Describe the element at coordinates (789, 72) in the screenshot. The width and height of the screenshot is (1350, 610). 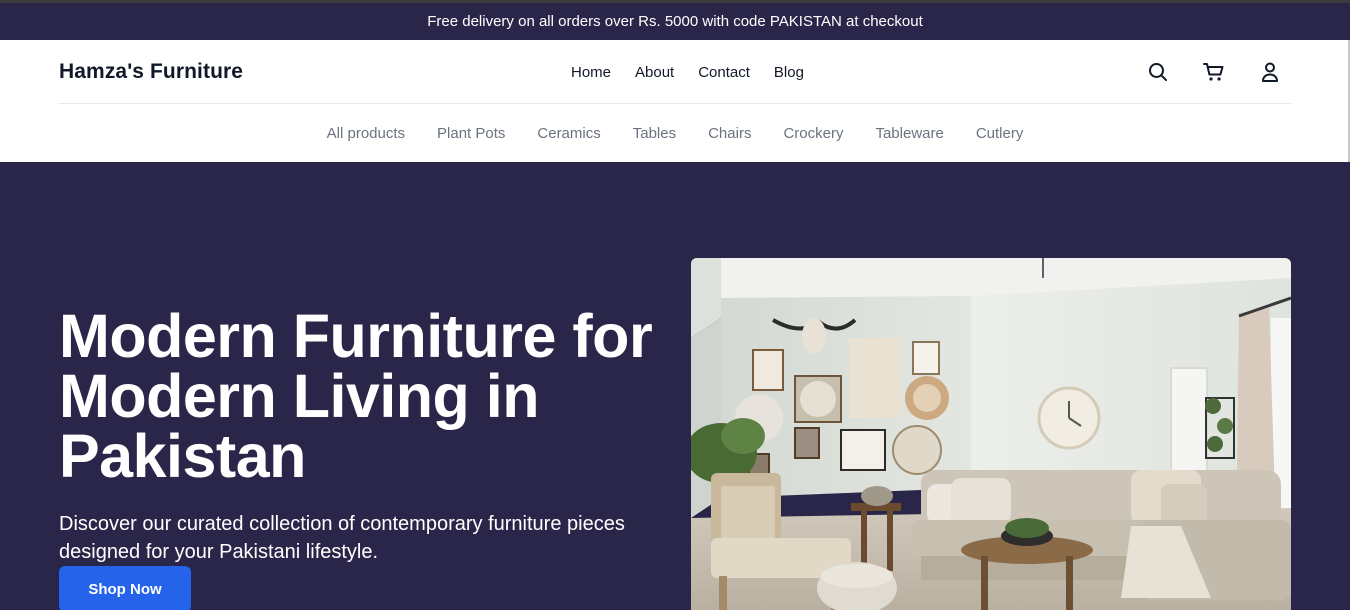
I see `nav-blog: Blog` at that location.